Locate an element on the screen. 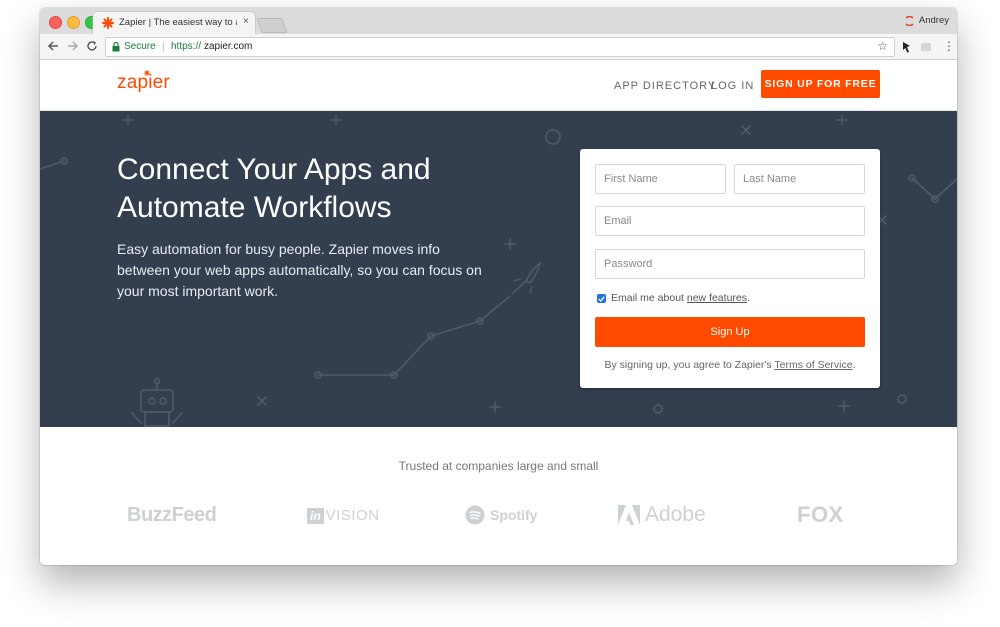 The width and height of the screenshot is (1000, 627). profile-icon is located at coordinates (909, 20).